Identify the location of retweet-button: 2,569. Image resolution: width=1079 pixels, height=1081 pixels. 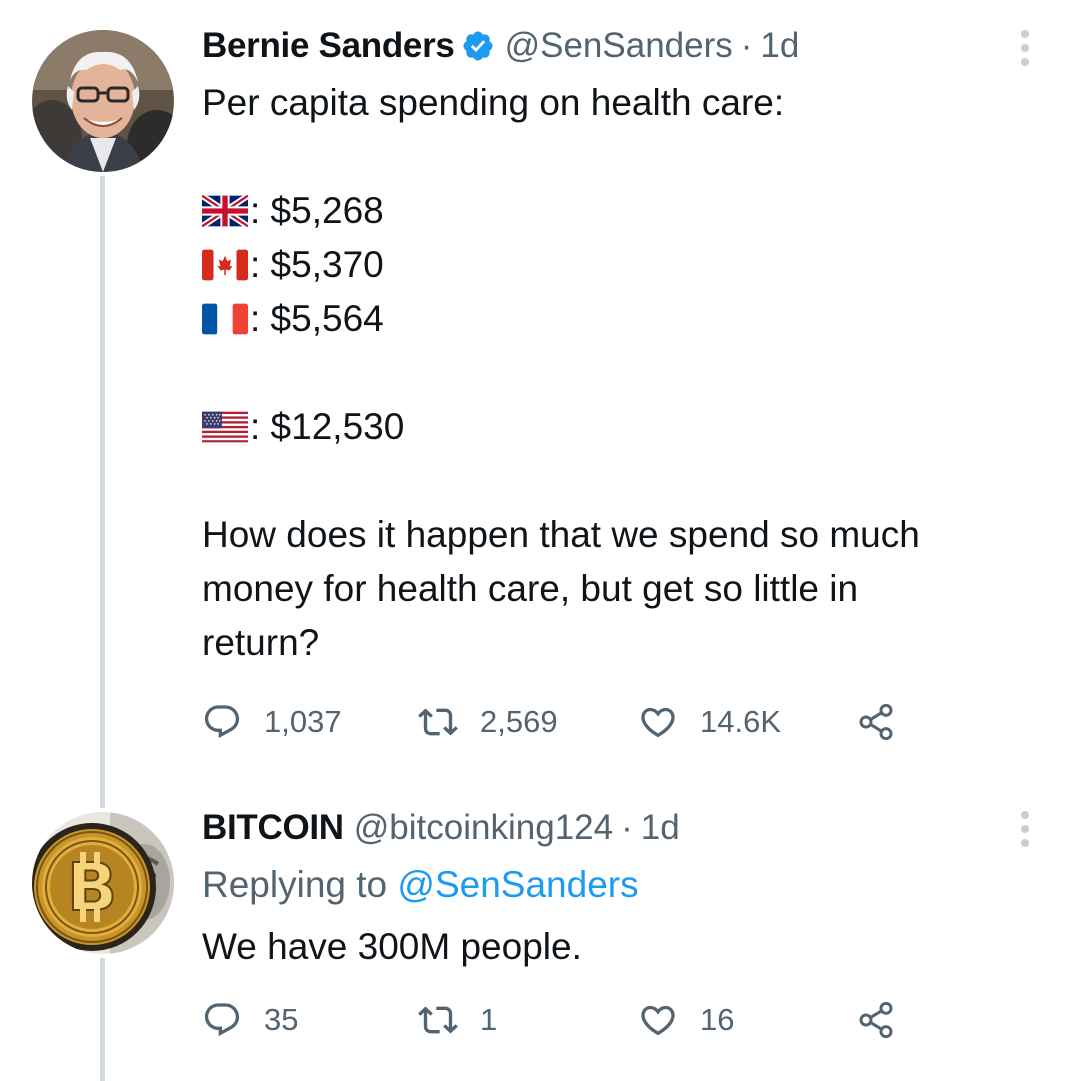
(488, 722).